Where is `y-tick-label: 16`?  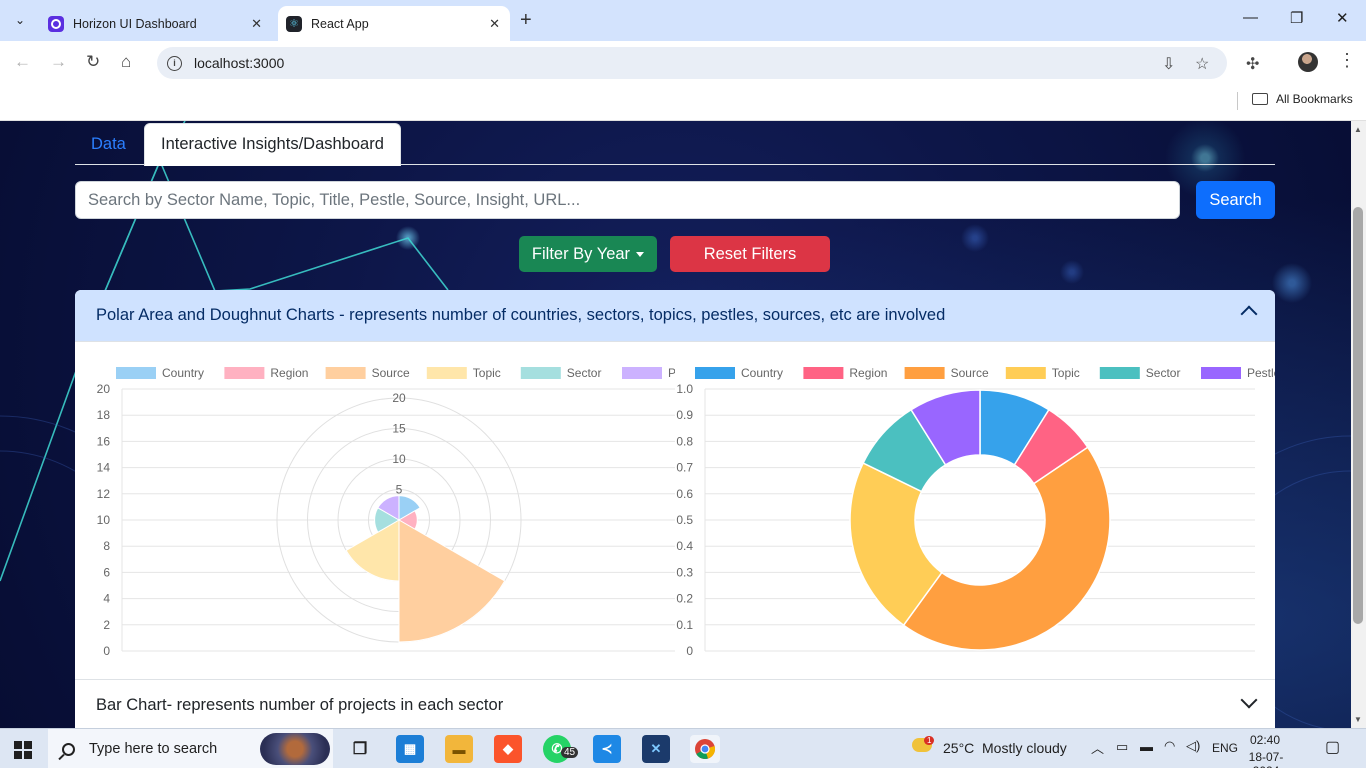
y-tick-label: 16 is located at coordinates (104, 441).